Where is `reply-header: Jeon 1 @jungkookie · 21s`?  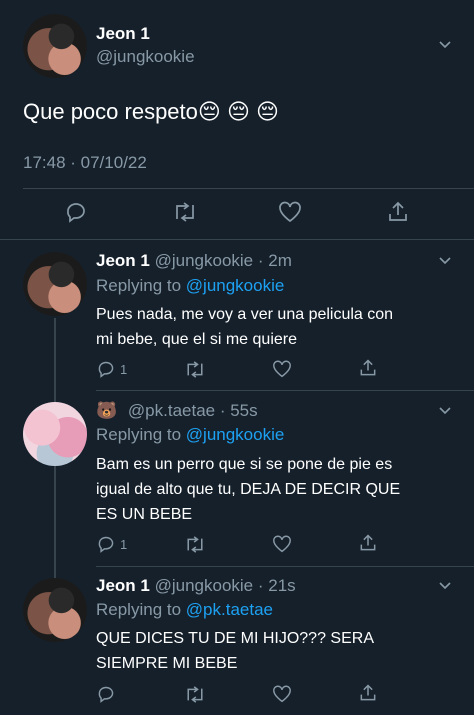 reply-header: Jeon 1 @jungkookie · 21s is located at coordinates (196, 586).